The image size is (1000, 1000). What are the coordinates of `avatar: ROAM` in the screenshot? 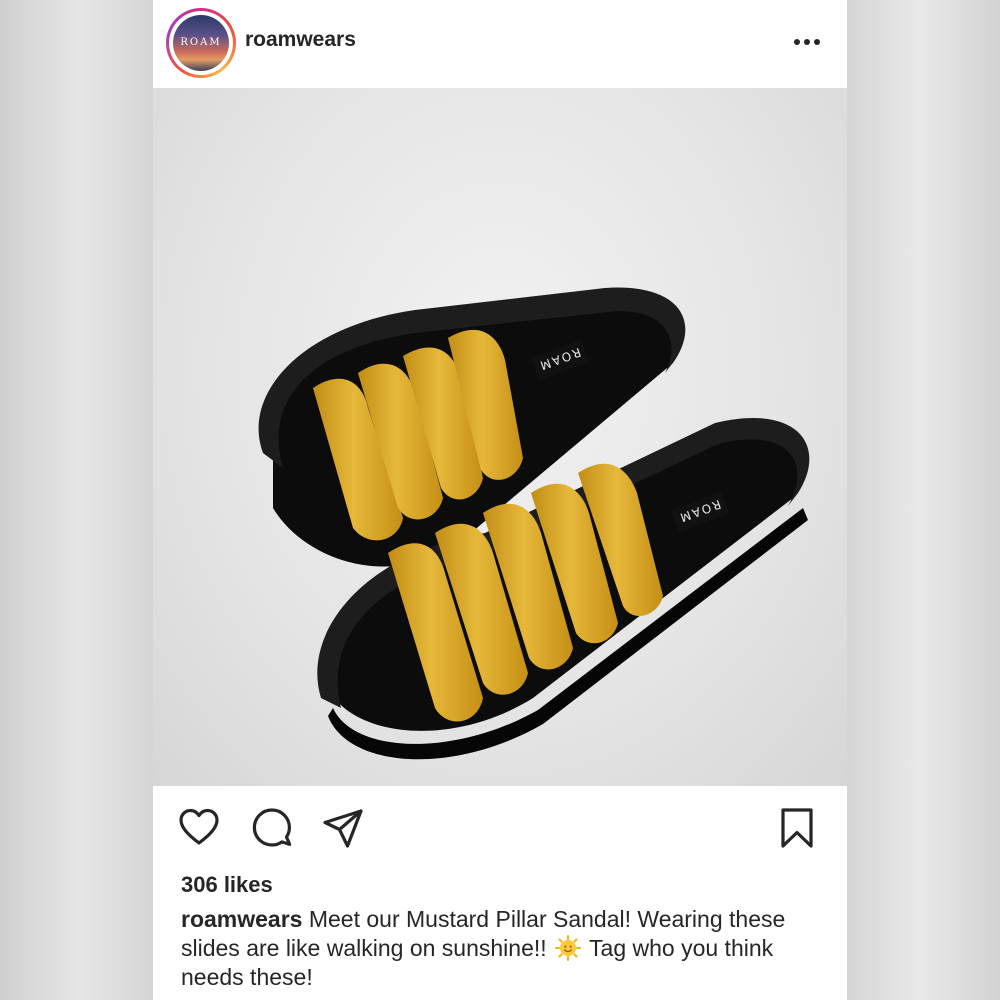 It's located at (201, 43).